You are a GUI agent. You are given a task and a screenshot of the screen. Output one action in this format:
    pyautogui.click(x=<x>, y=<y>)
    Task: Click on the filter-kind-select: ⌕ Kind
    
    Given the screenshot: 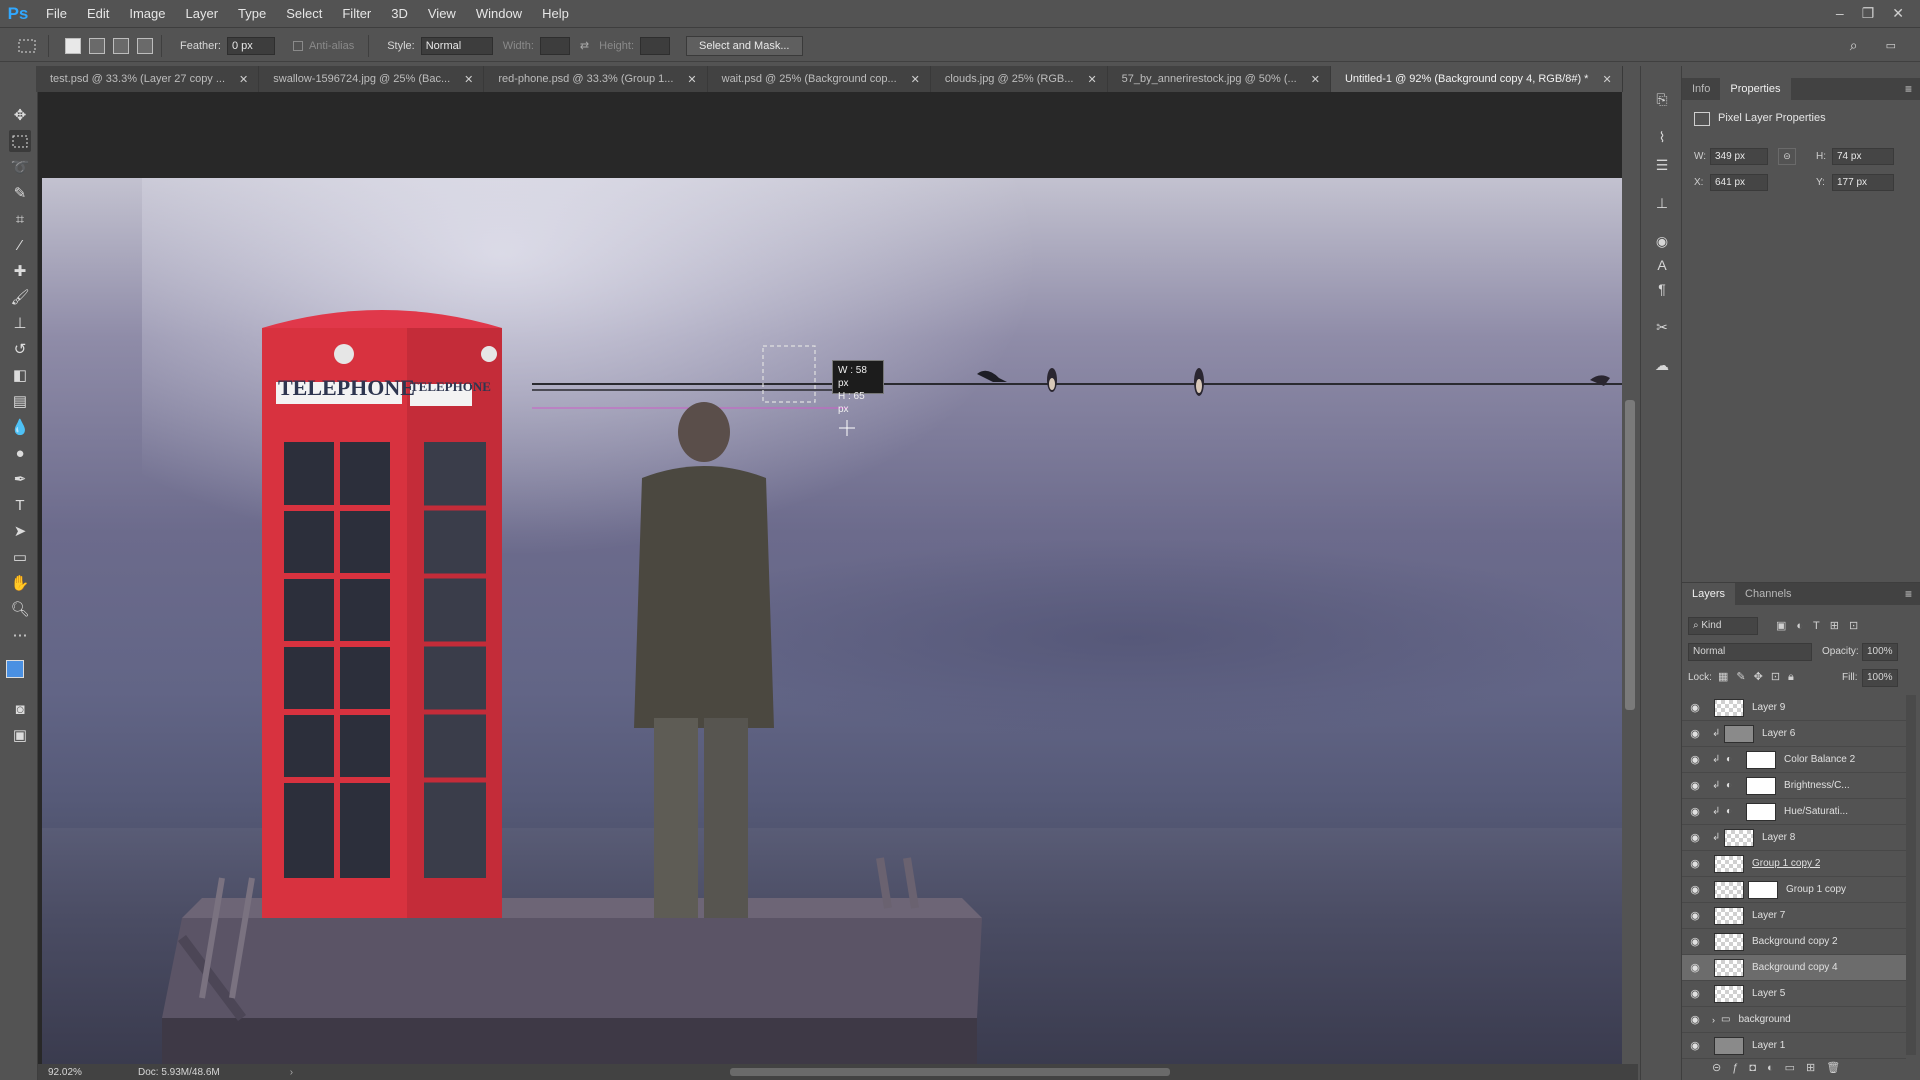 What is the action you would take?
    pyautogui.click(x=1723, y=626)
    